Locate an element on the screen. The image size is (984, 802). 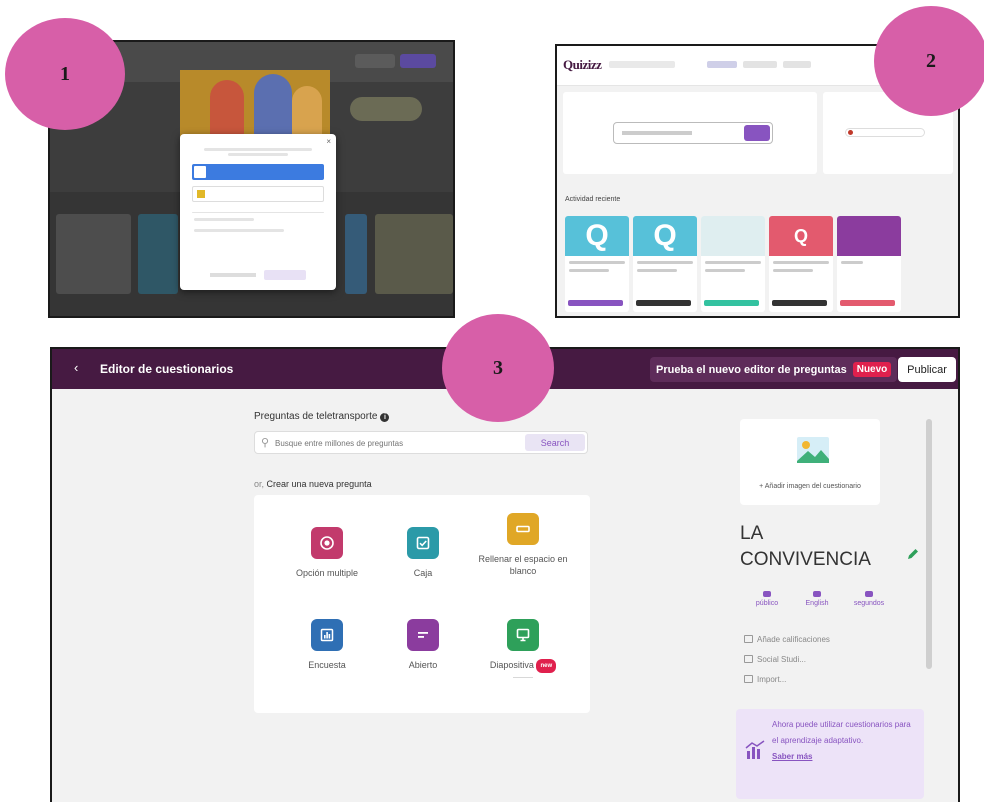
create-question-label: Crear una nueva pregunta is located at coordinates (319, 484).